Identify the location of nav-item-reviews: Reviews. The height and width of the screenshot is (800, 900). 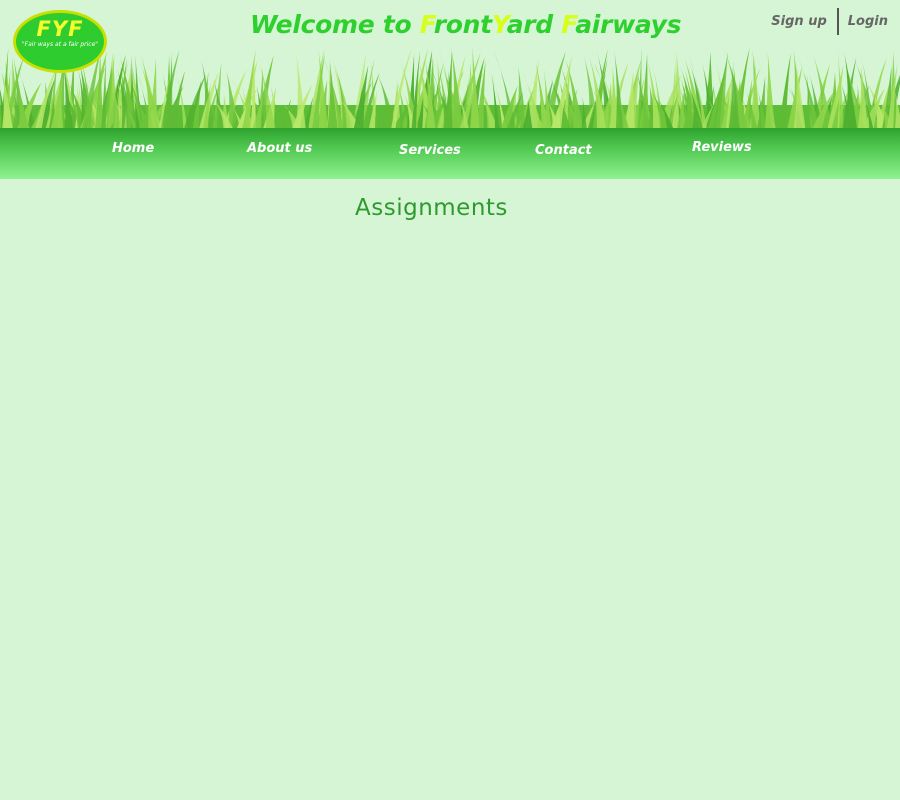
(722, 147).